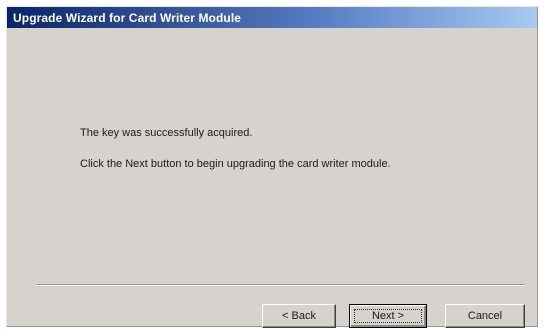  I want to click on back-button-label: < Back, so click(299, 316).